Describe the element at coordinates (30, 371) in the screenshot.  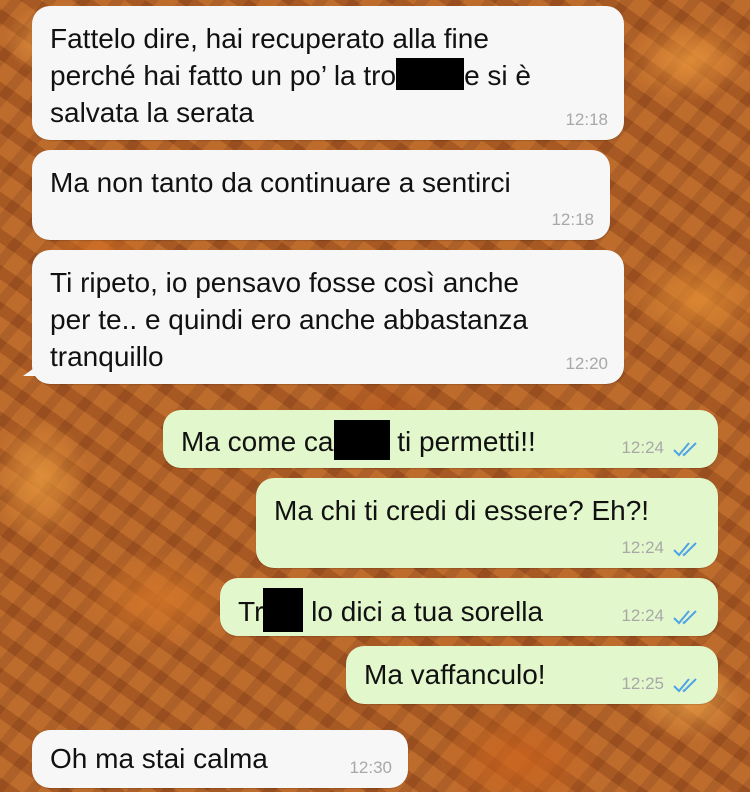
I see `bubble-tail` at that location.